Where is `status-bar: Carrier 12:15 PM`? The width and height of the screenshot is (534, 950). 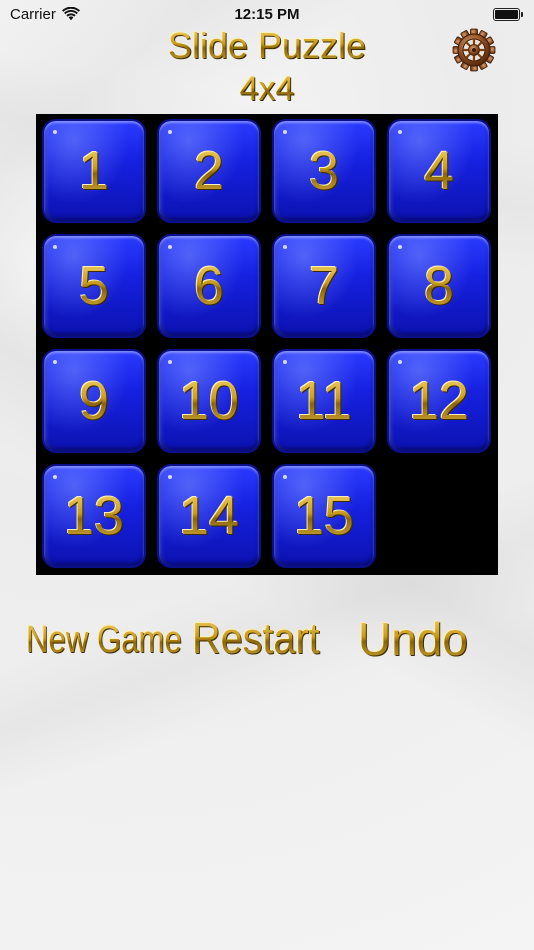 status-bar: Carrier 12:15 PM is located at coordinates (267, 14).